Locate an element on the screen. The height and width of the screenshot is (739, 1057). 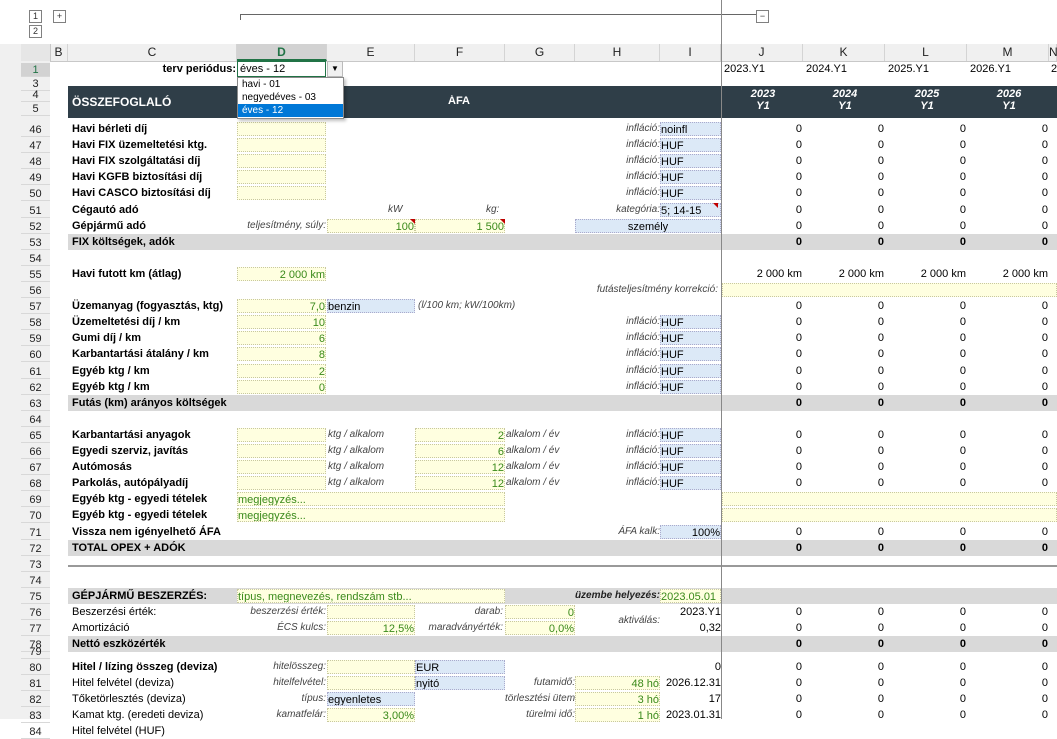
row-header-49: 49 is located at coordinates (35, 178).